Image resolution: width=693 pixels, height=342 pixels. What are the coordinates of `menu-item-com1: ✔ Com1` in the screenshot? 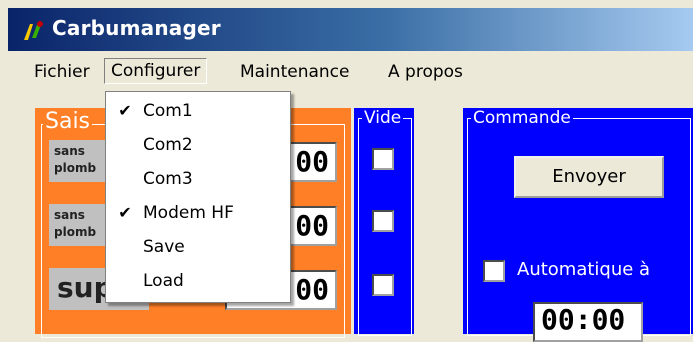 It's located at (198, 111).